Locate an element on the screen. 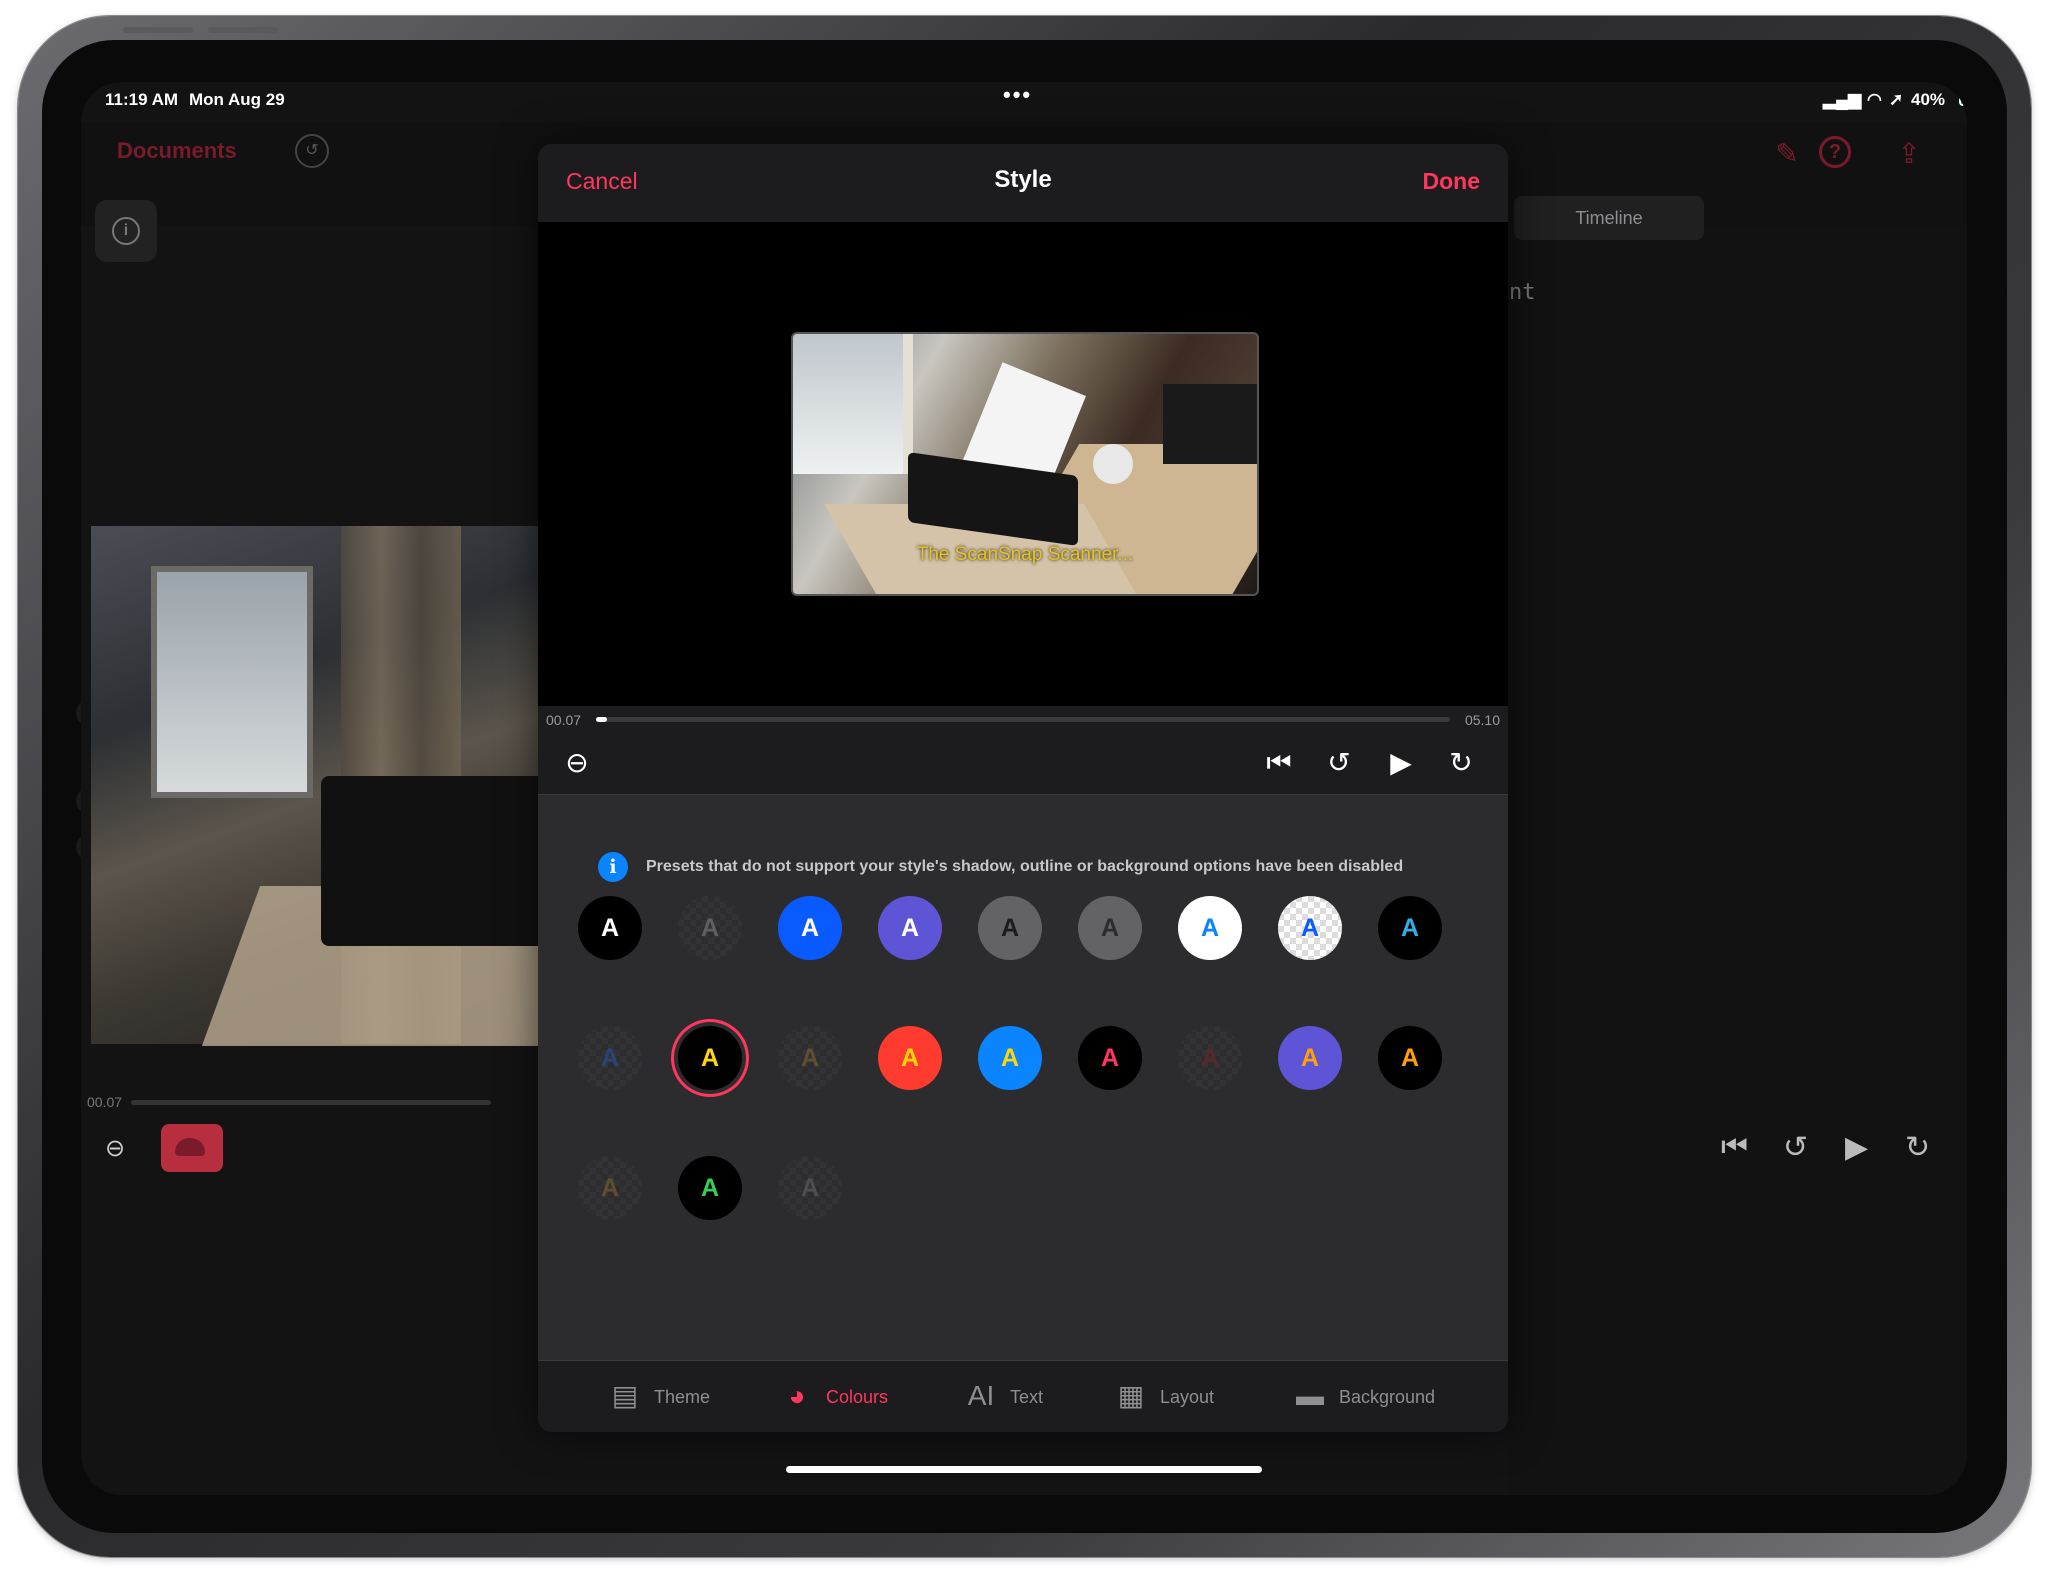 This screenshot has height=1576, width=2048. sheet-title: Style is located at coordinates (1023, 179).